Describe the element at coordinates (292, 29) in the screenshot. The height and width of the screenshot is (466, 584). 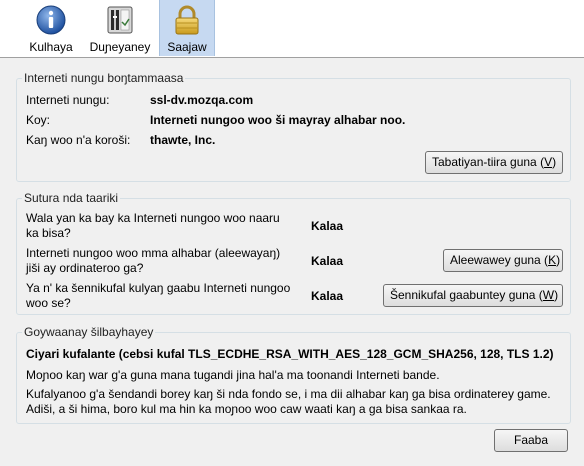
I see `tab-toolbar: Kulhaya Duɲeyaney Saajaw` at that location.